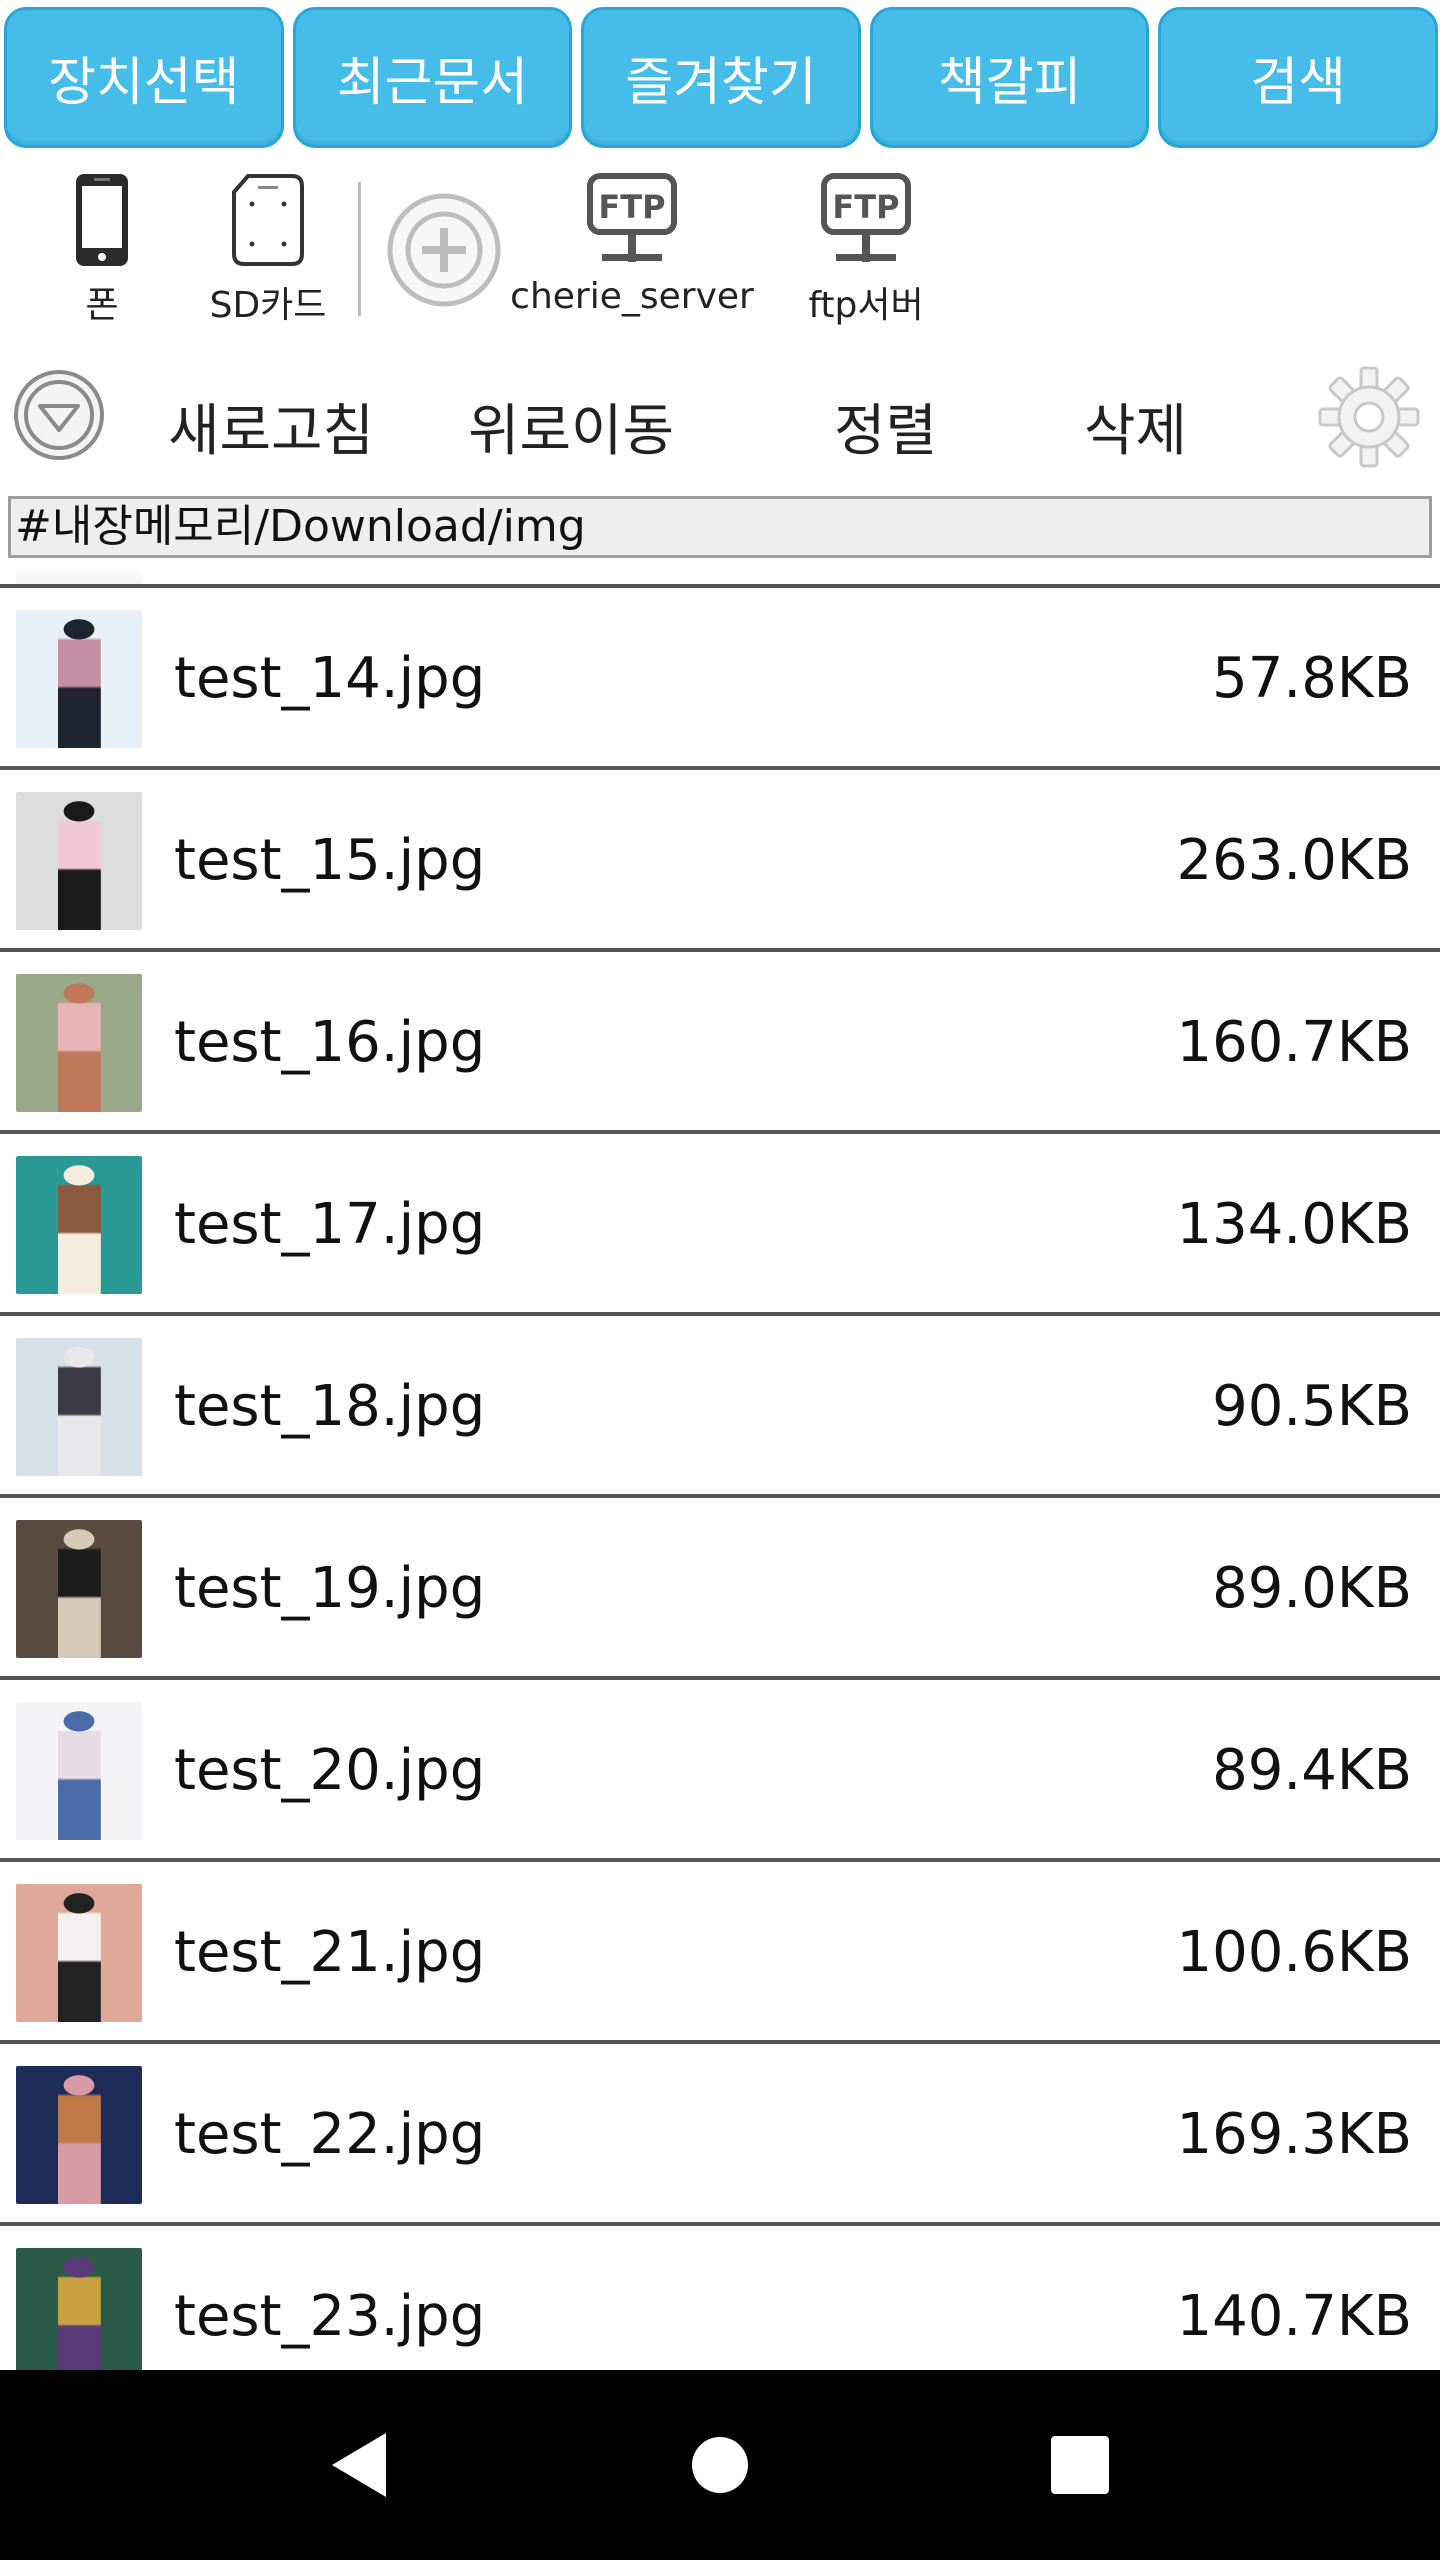 The height and width of the screenshot is (2560, 1440). Describe the element at coordinates (144, 77) in the screenshot. I see `tab-device-select: 장치선택` at that location.